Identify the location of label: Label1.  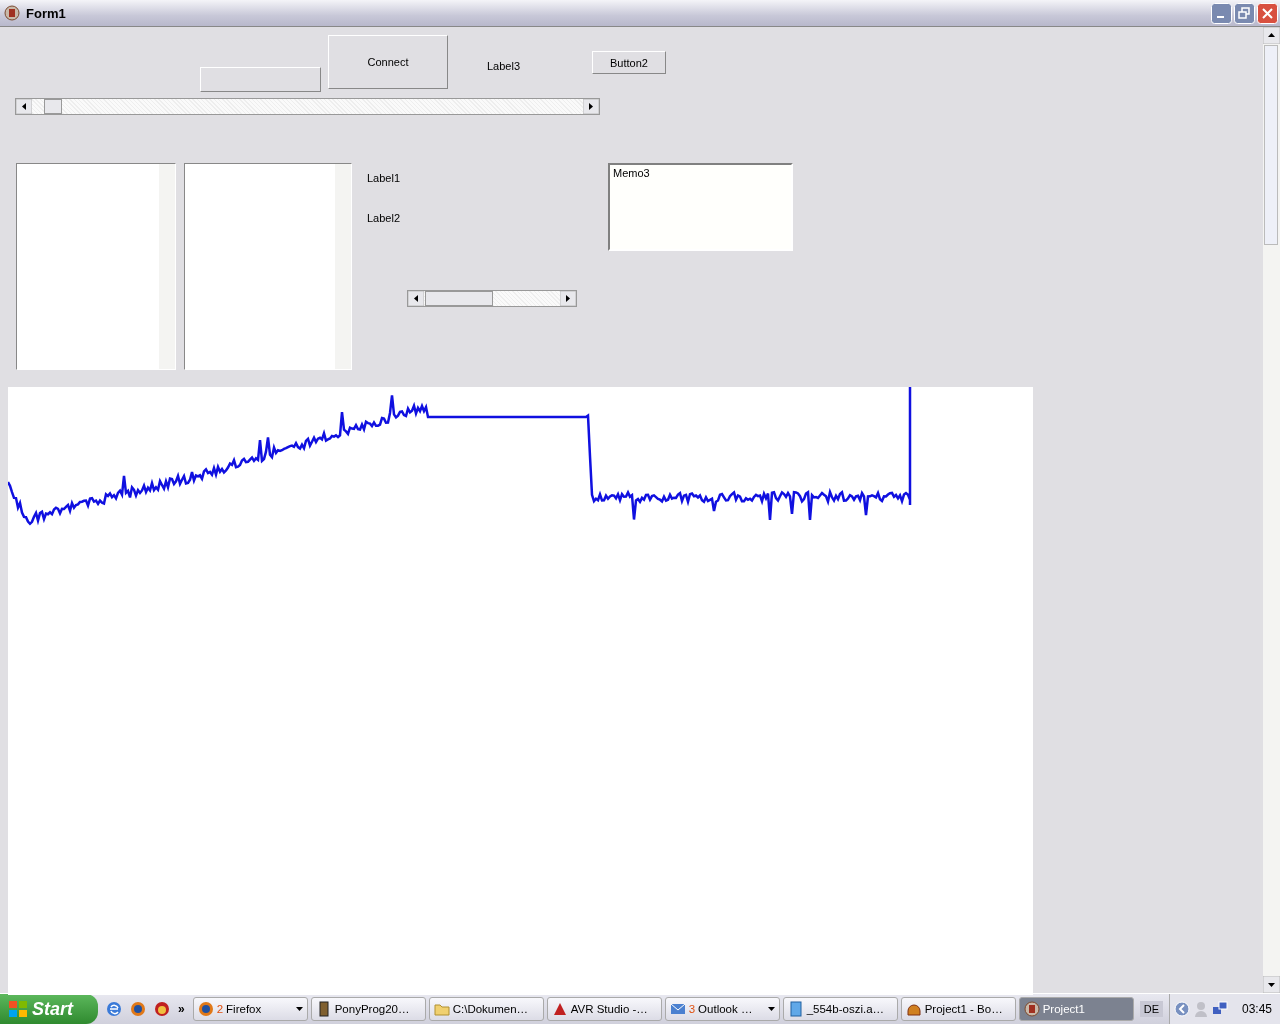
(384, 178).